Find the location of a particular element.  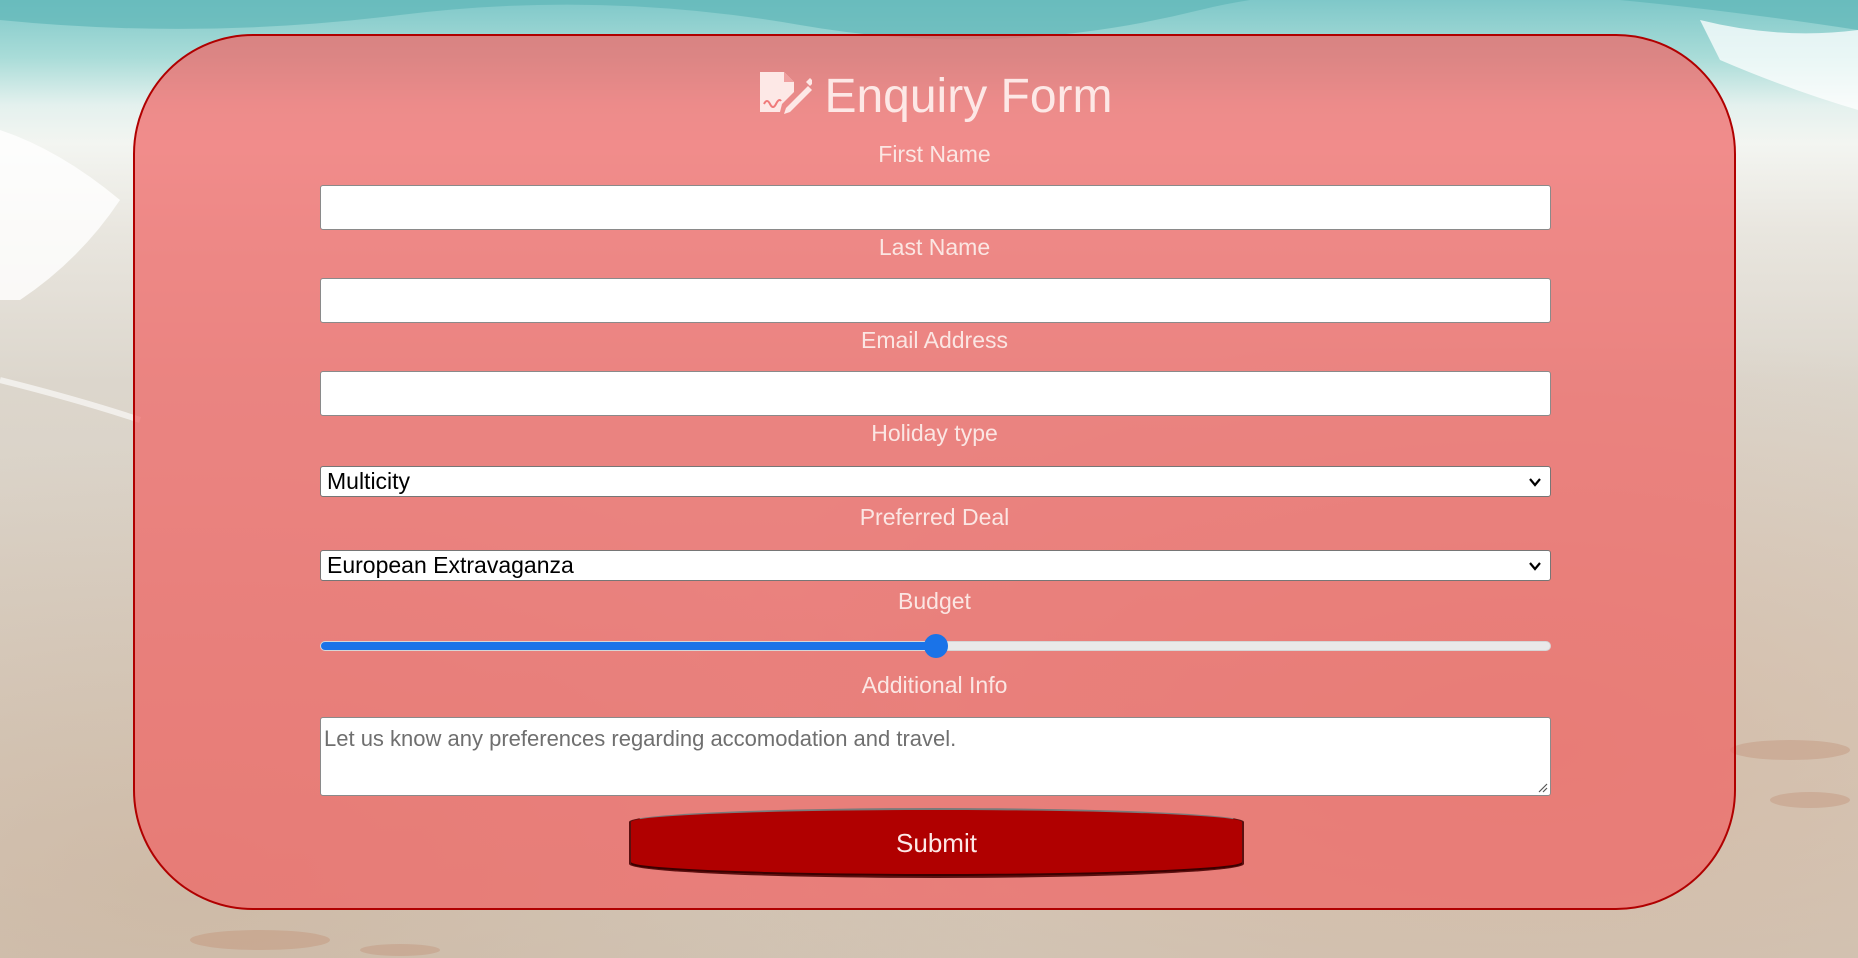

budget-slider is located at coordinates (935, 646).